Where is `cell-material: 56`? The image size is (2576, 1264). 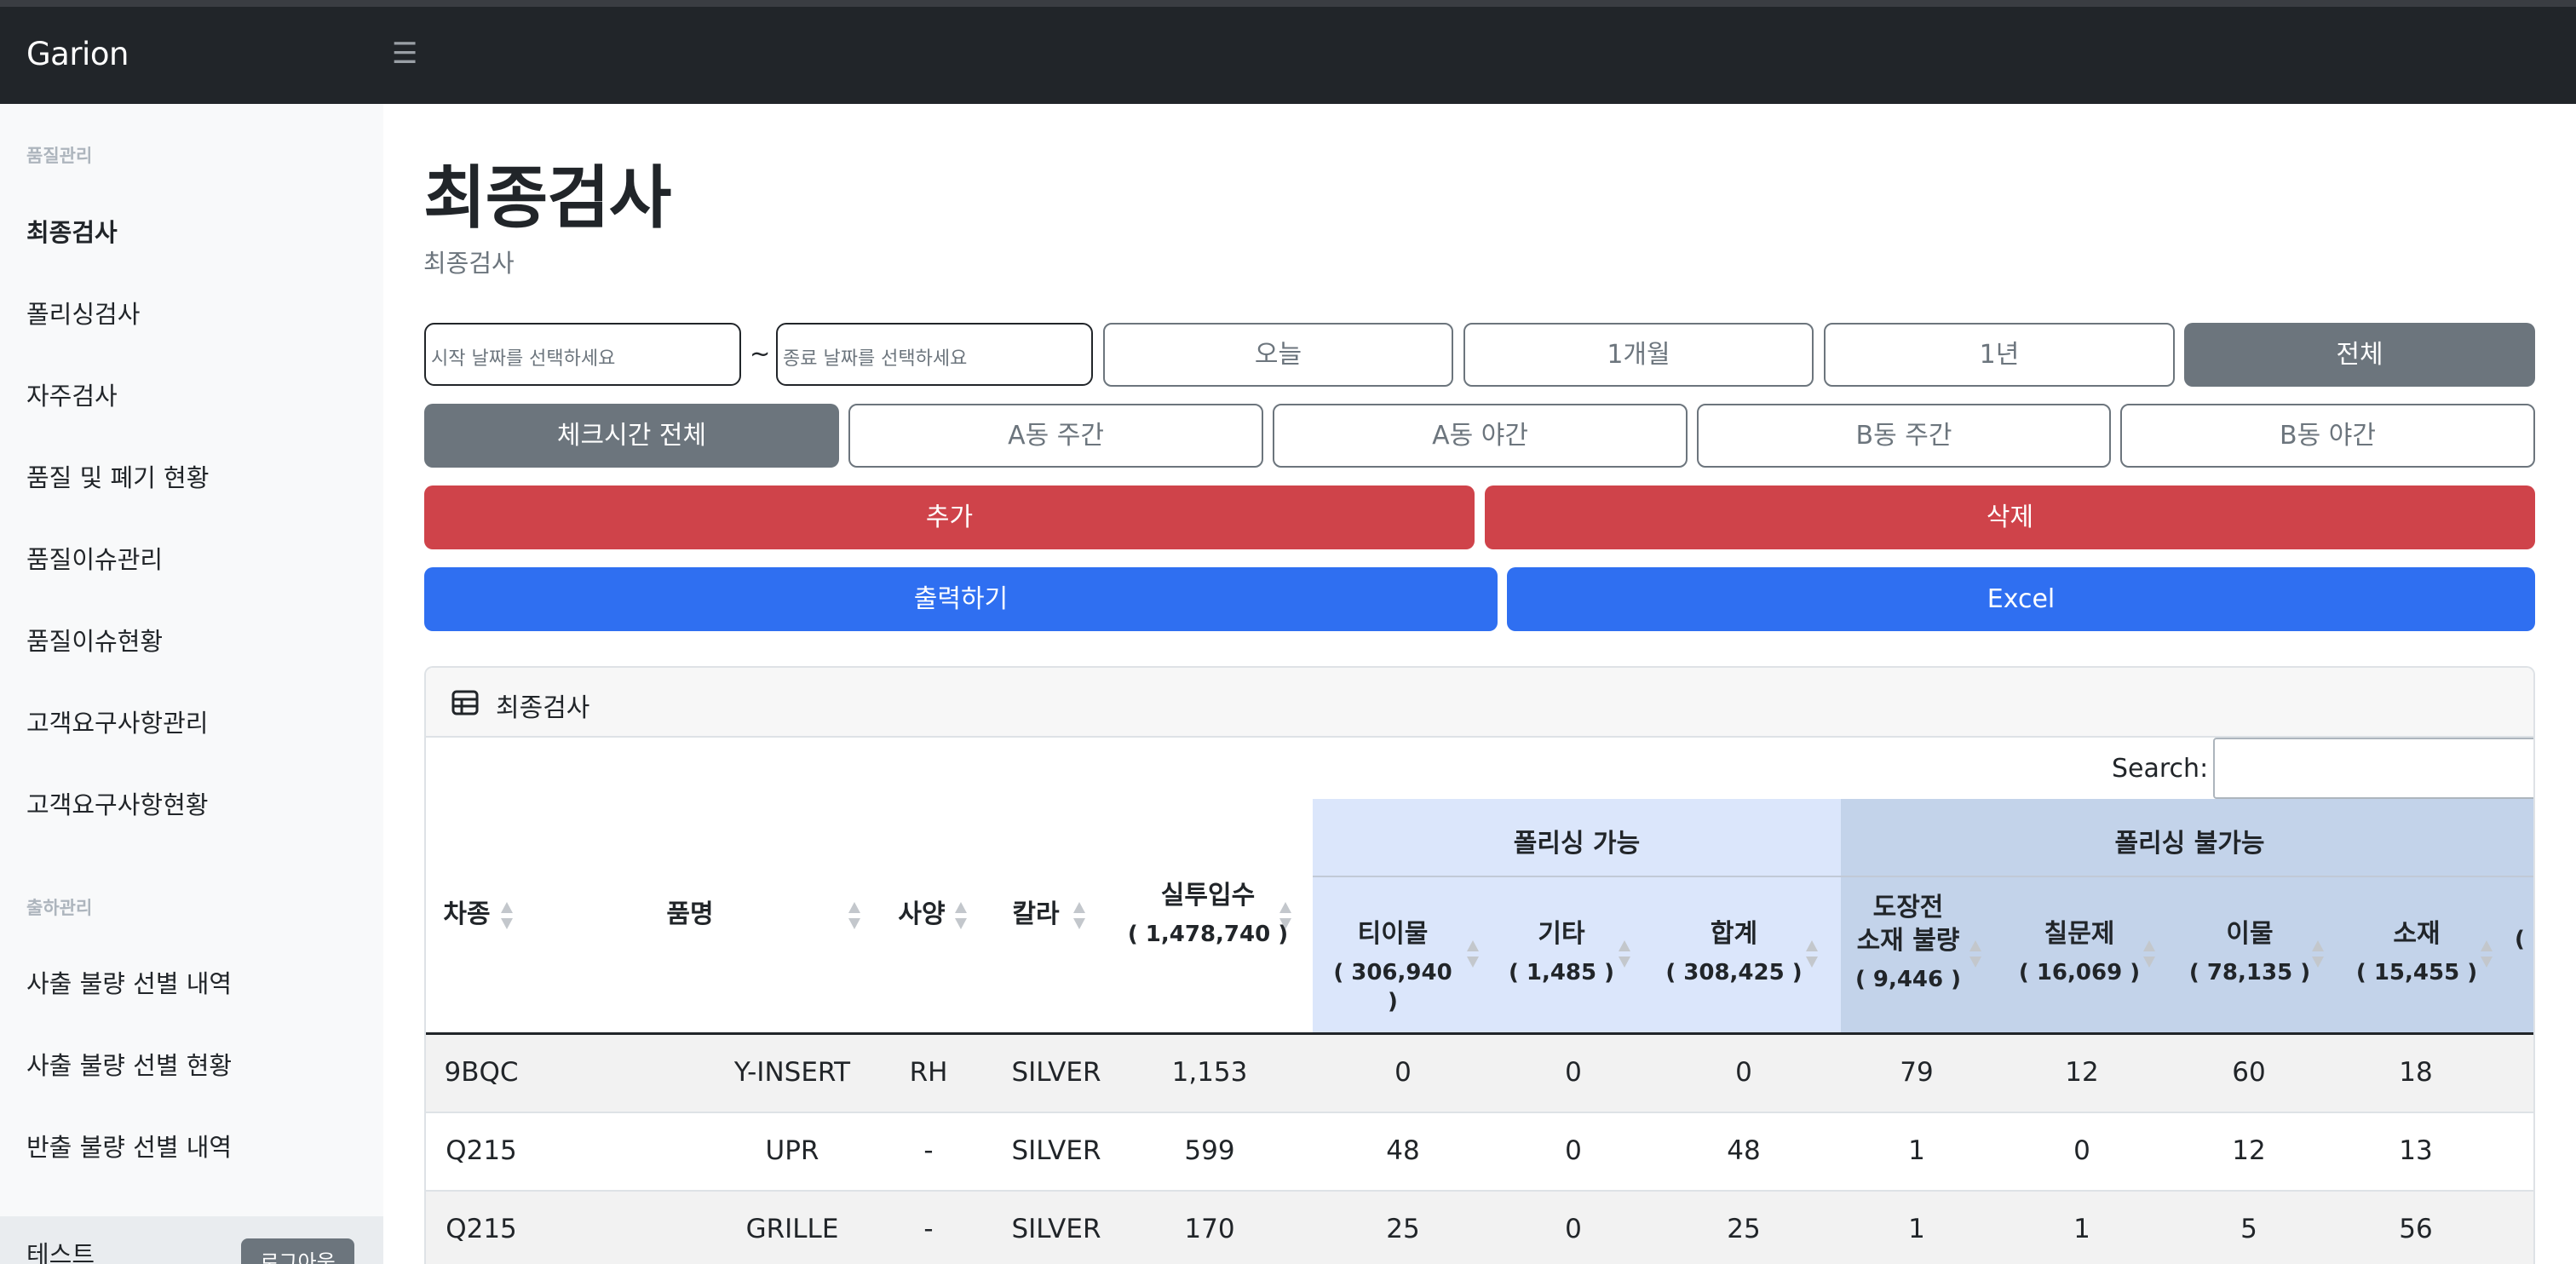 cell-material: 56 is located at coordinates (2416, 1229).